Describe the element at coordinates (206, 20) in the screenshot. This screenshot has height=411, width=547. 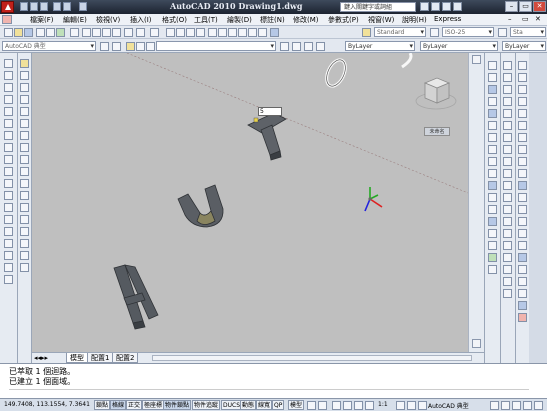
I see `menu-tools: 工具(T)` at that location.